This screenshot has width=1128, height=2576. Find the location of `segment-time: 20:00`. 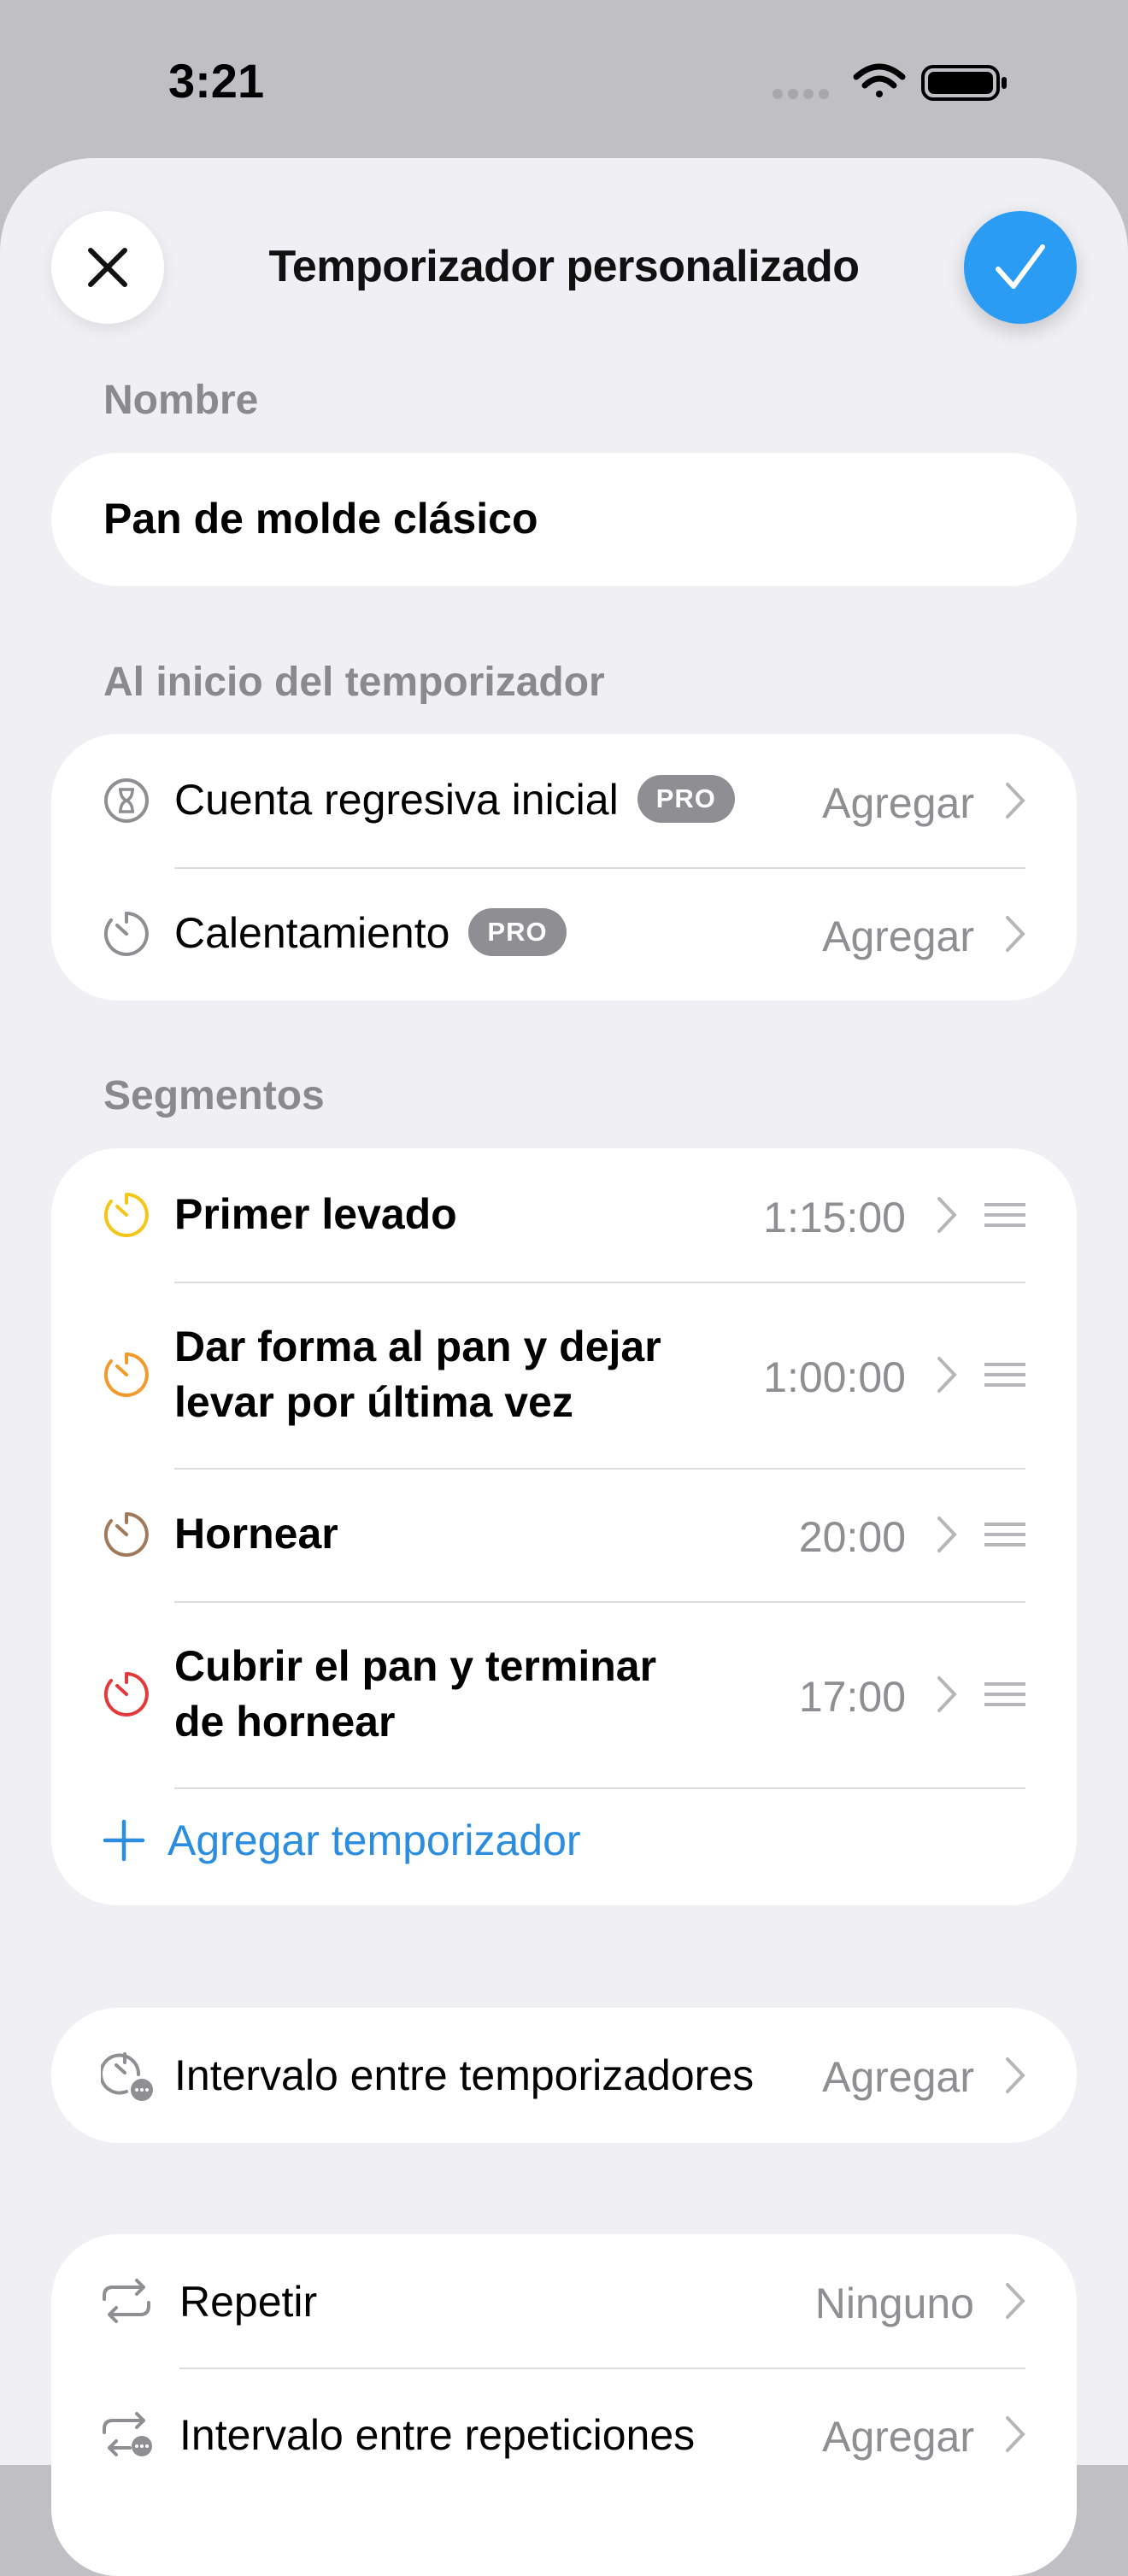

segment-time: 20:00 is located at coordinates (852, 1537).